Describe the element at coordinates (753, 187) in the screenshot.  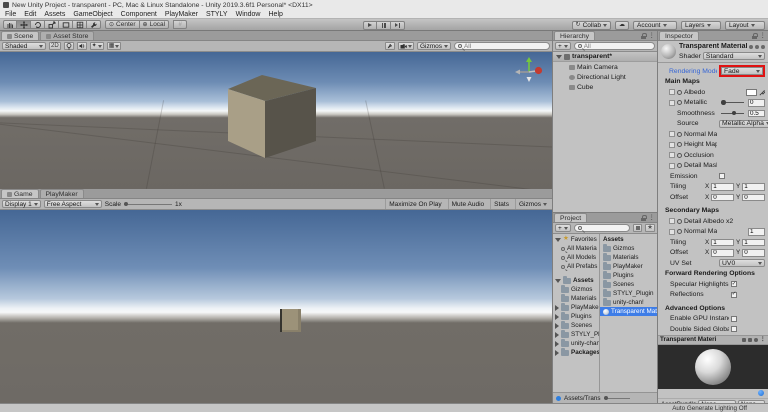
I see `tiling-y-field` at that location.